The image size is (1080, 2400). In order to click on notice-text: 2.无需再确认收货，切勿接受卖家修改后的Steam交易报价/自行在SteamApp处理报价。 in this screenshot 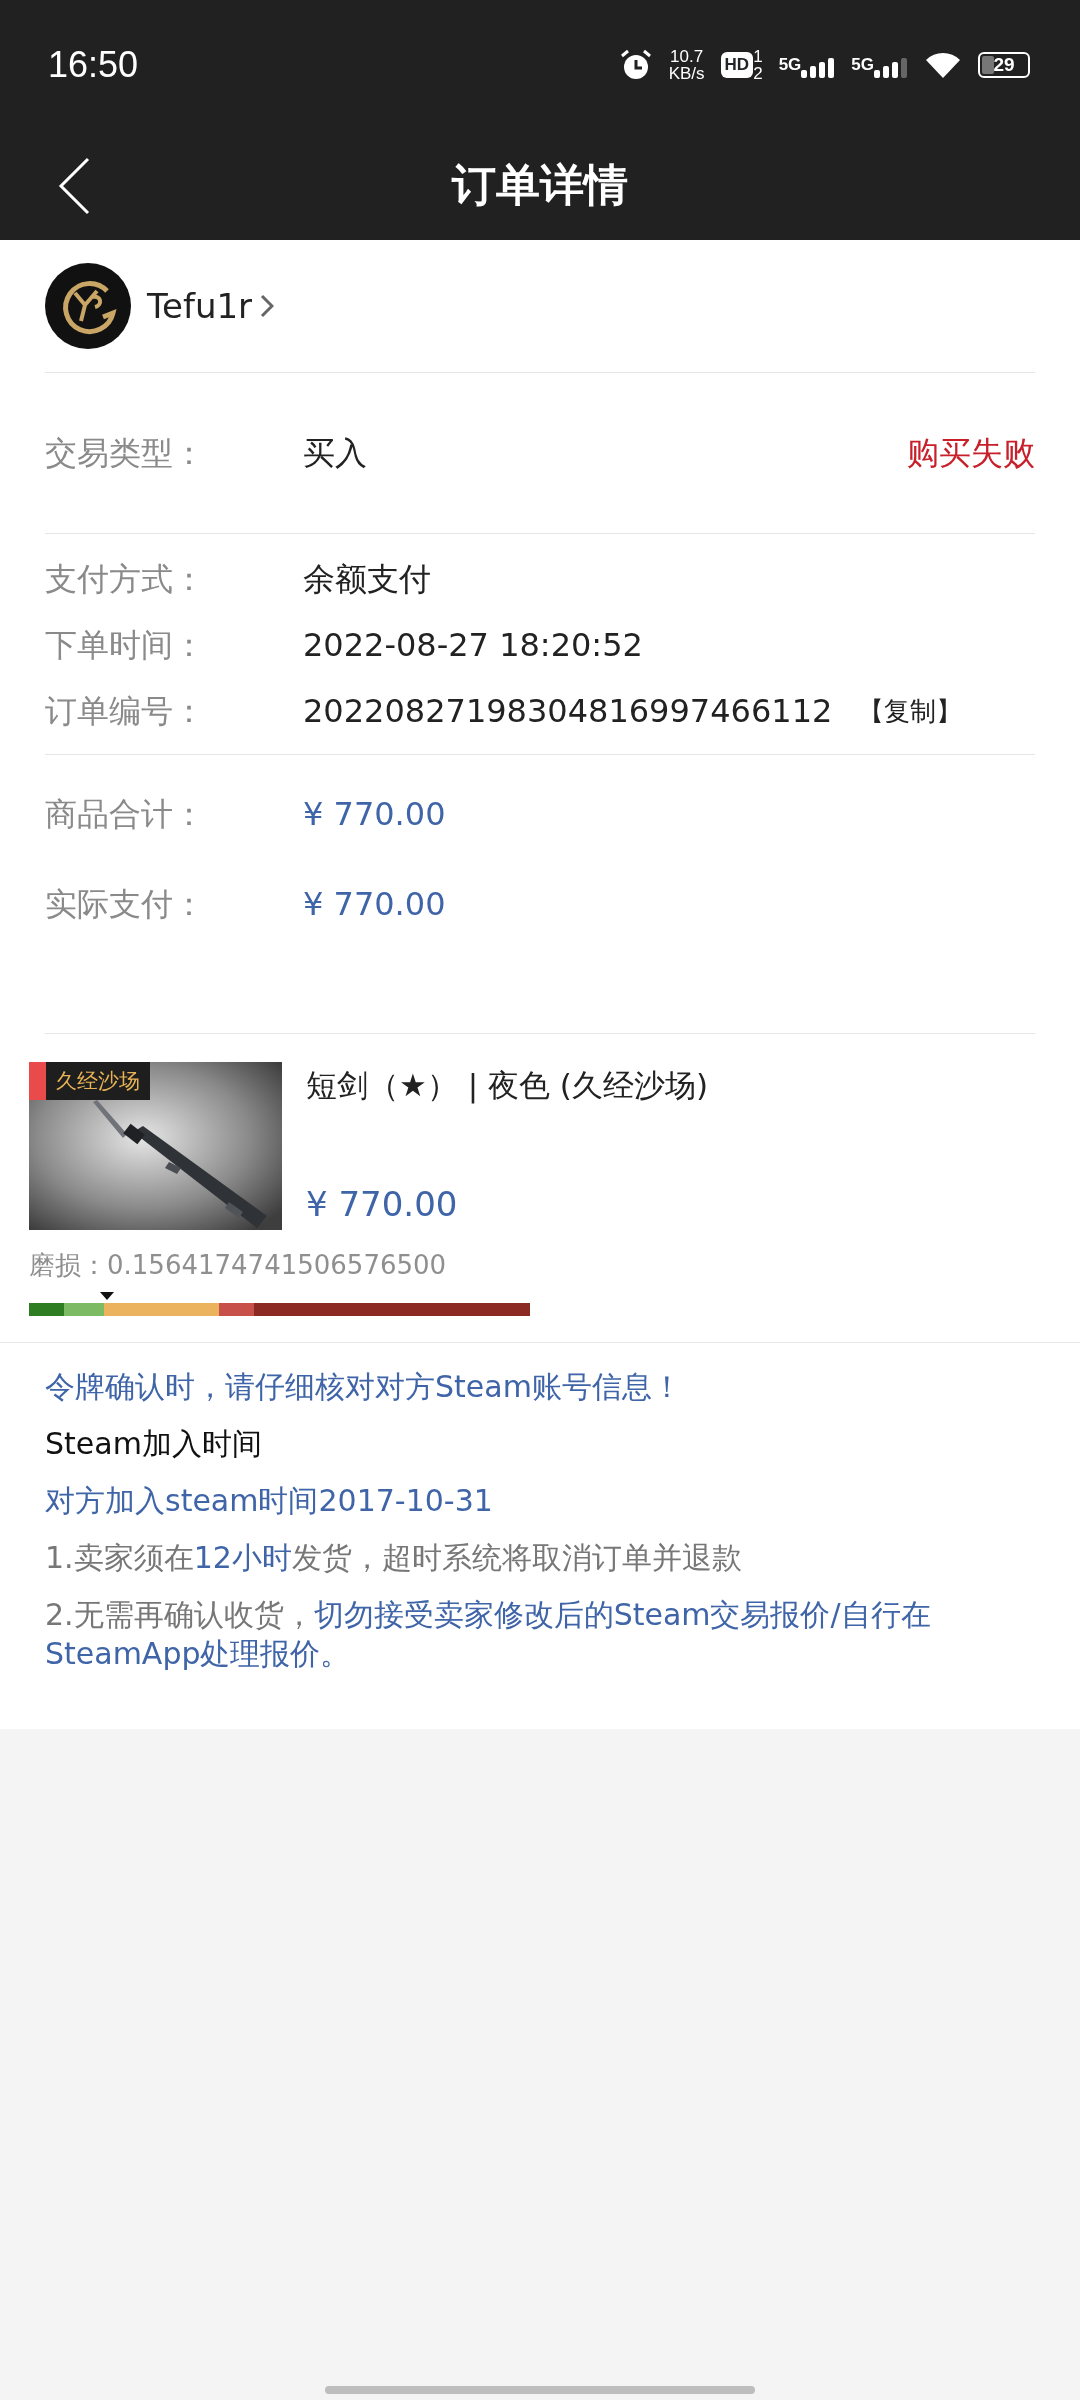, I will do `click(488, 1634)`.